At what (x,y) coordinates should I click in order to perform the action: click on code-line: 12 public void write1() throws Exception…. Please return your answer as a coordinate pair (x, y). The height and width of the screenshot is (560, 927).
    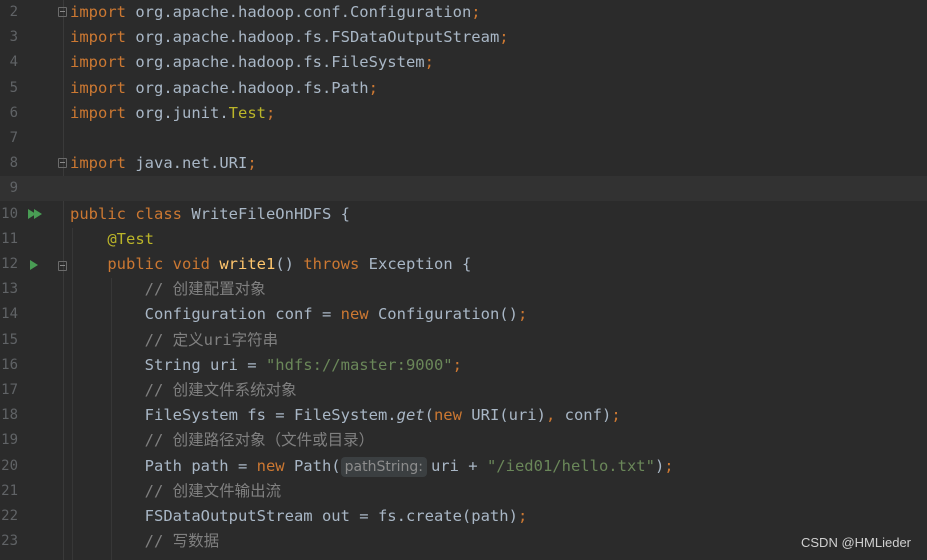
    Looking at the image, I should click on (463, 264).